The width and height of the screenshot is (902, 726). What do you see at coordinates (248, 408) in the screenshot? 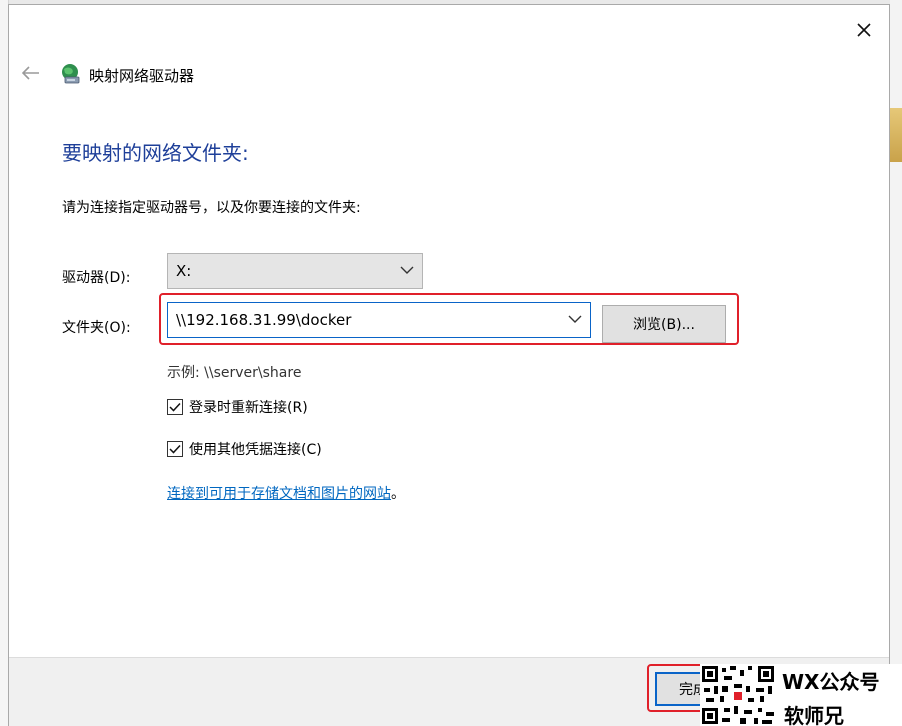
I see `checkbox-label: 登录时重新连接(R)` at bounding box center [248, 408].